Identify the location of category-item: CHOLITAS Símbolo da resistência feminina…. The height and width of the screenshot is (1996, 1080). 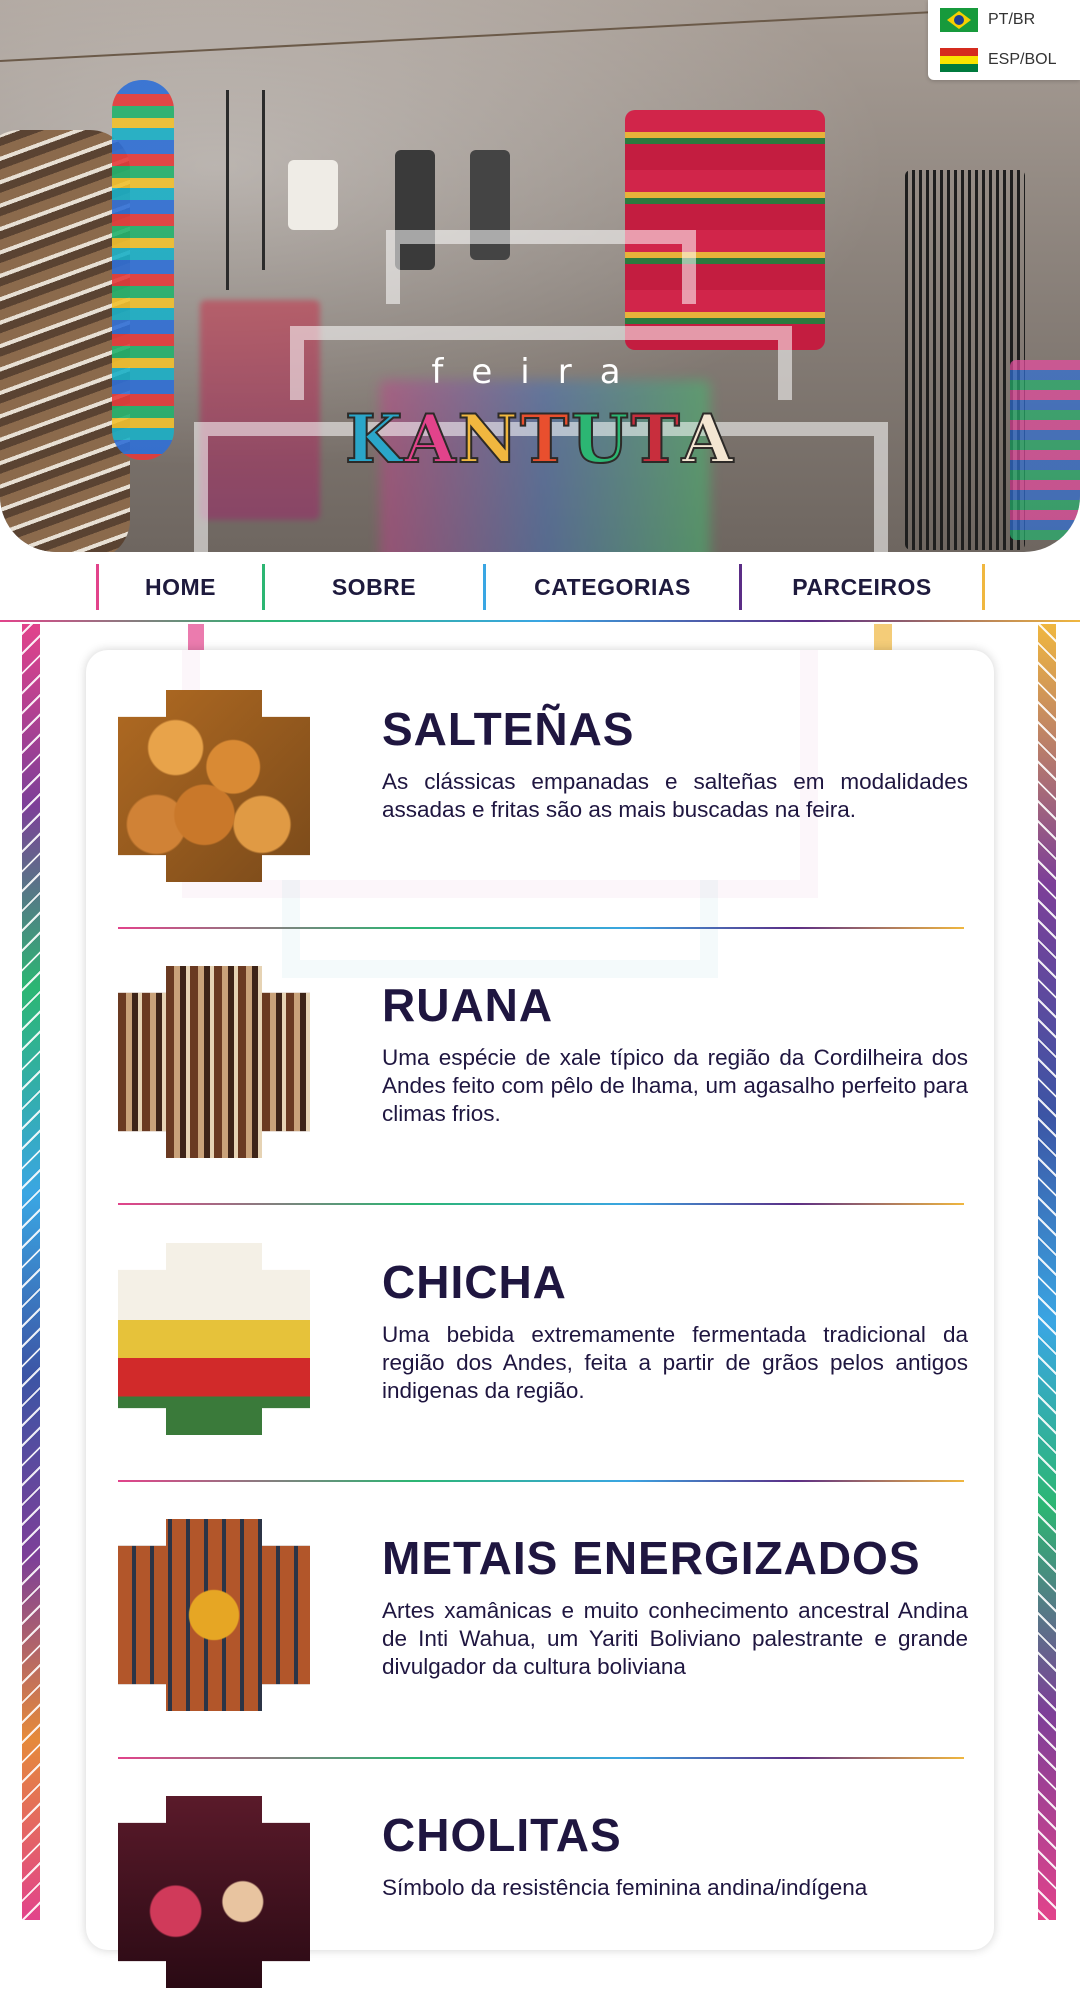
(540, 1896).